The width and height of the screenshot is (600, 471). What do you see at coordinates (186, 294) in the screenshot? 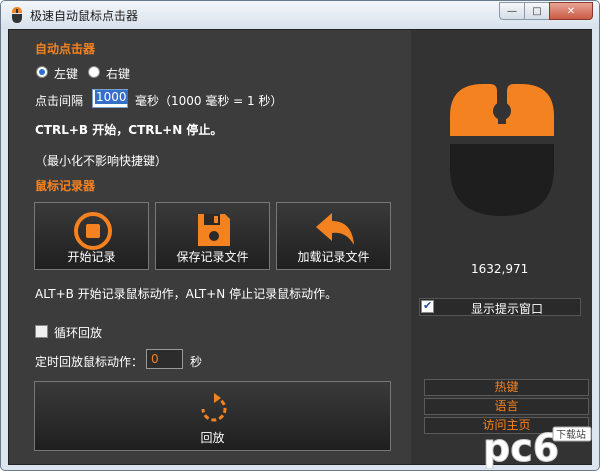
I see `recorder-shortcut-text: ALT+B 开始记录鼠标动作，ALT+N 停止记录鼠标动作。` at bounding box center [186, 294].